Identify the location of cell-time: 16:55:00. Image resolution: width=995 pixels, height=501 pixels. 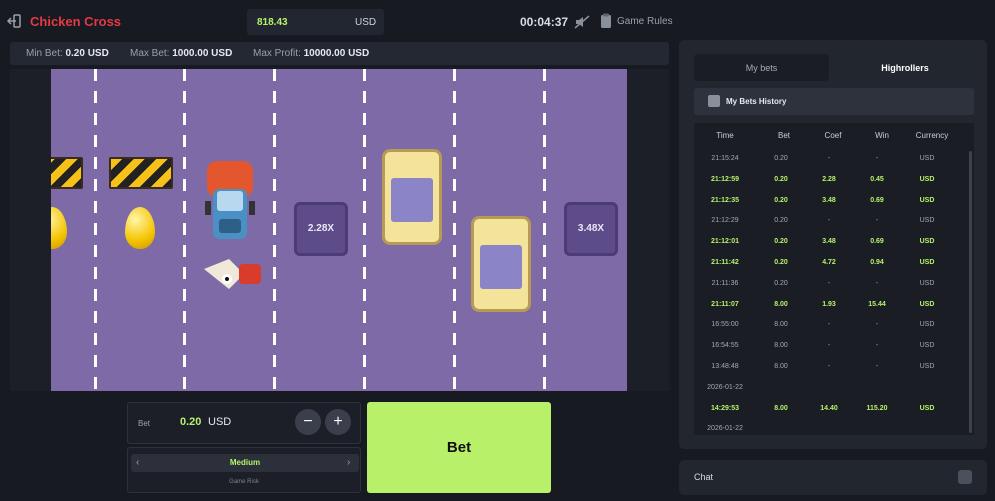
(725, 325).